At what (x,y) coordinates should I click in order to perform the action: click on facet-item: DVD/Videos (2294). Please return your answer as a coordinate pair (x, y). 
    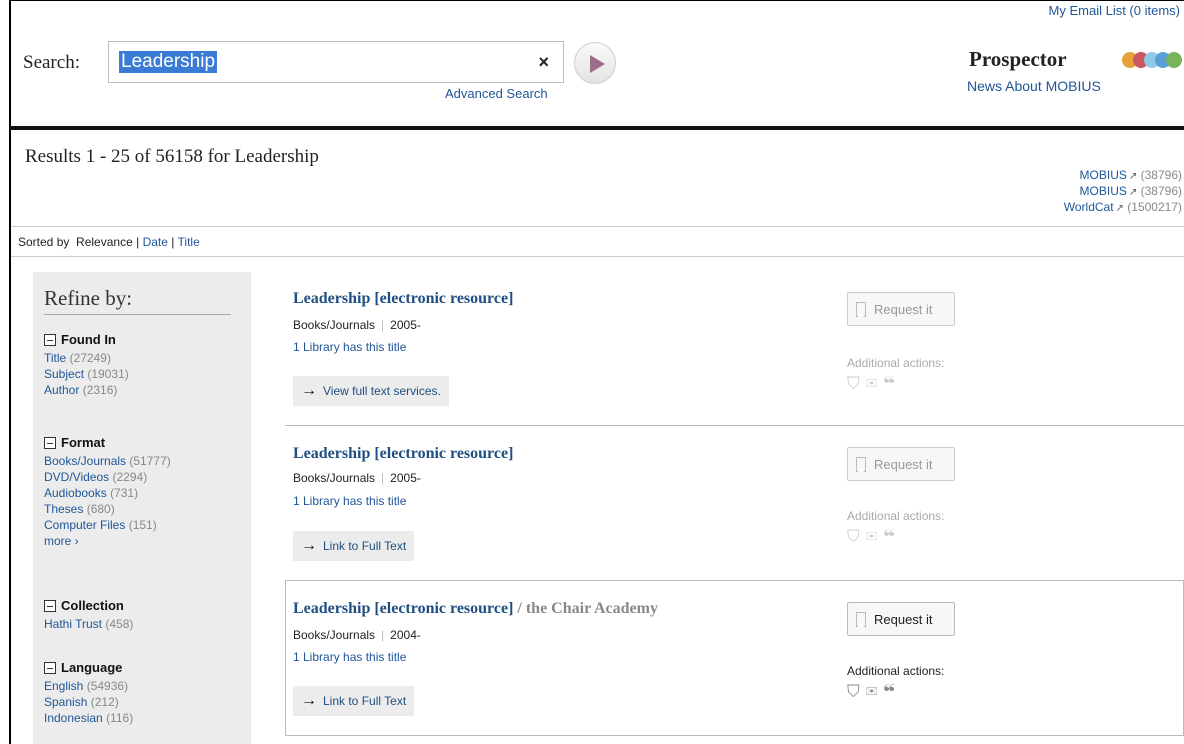
    Looking at the image, I should click on (107, 477).